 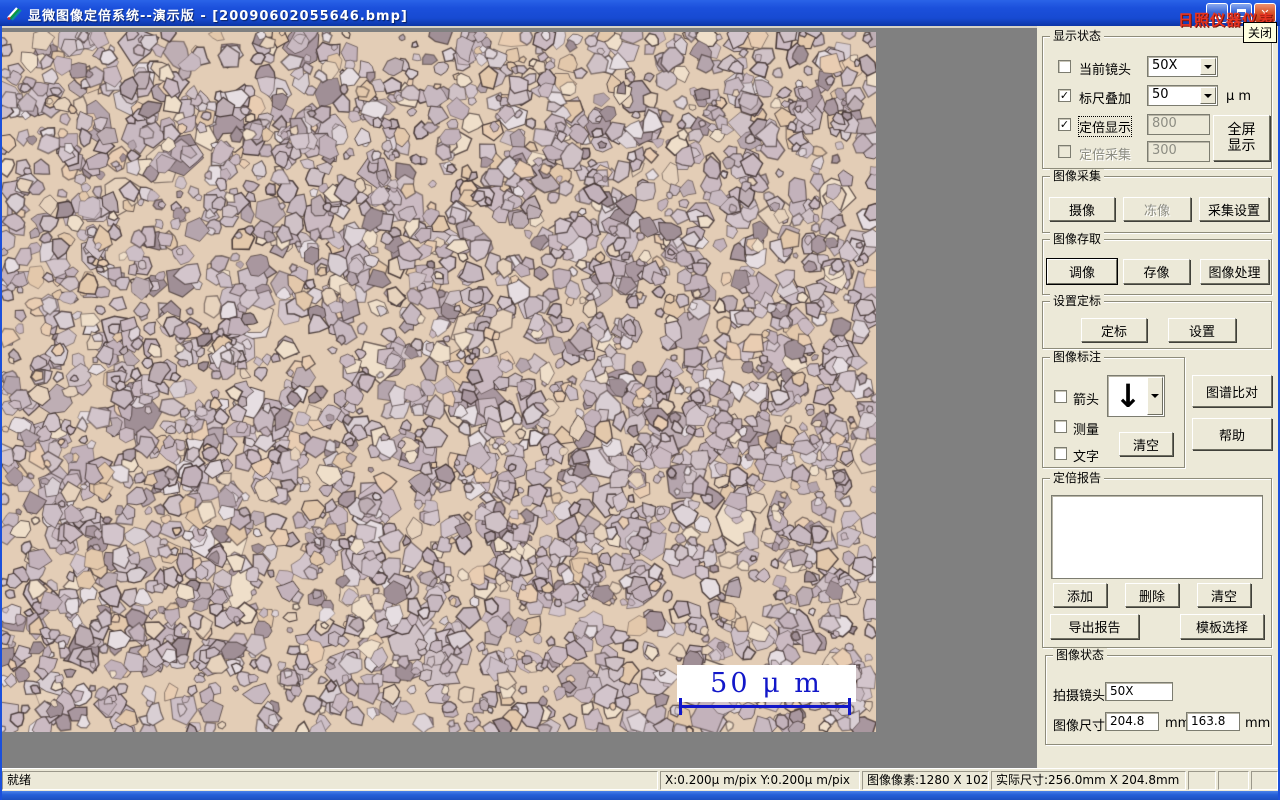 What do you see at coordinates (1077, 301) in the screenshot?
I see `group-calibration-title: 设置定标` at bounding box center [1077, 301].